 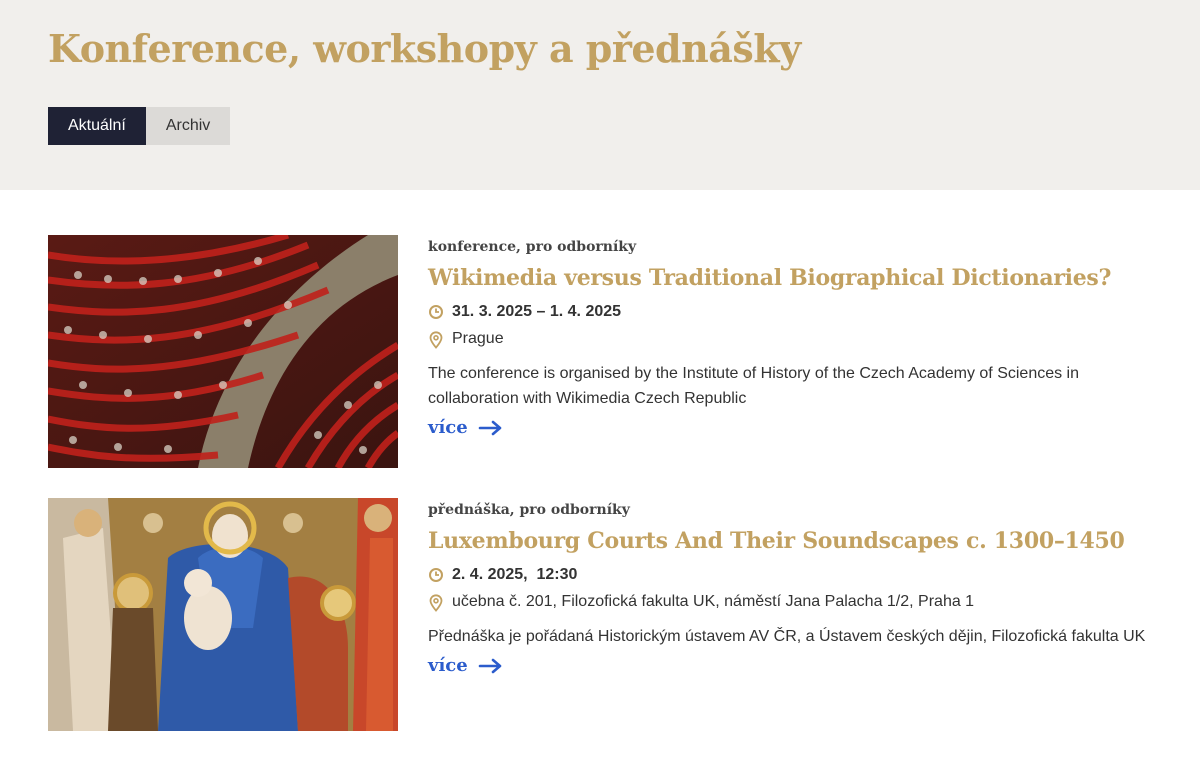 What do you see at coordinates (97, 126) in the screenshot?
I see `tab-current: Aktuální` at bounding box center [97, 126].